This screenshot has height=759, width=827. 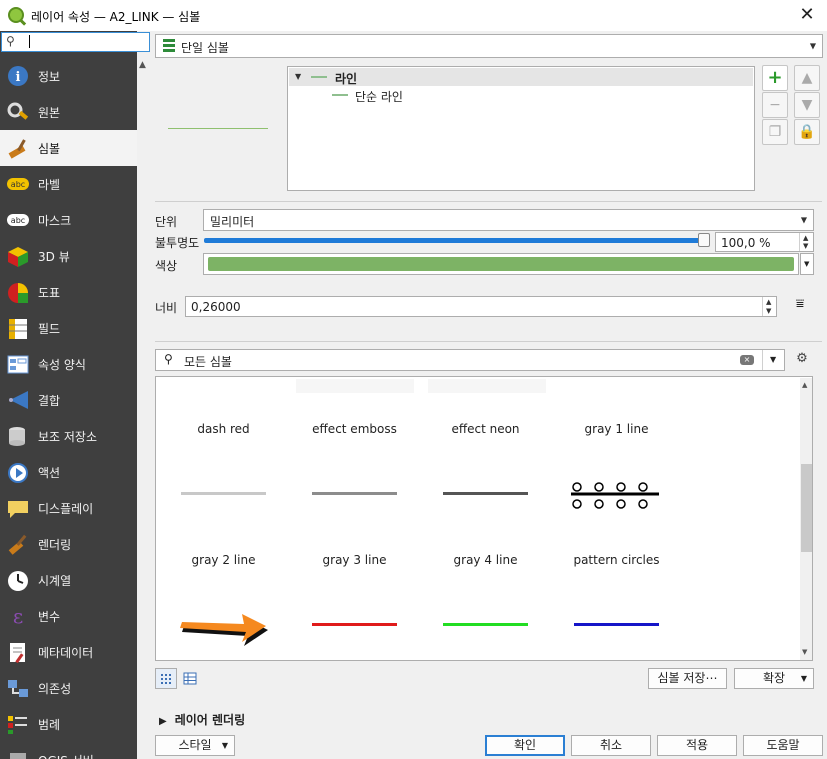 What do you see at coordinates (775, 132) in the screenshot?
I see `duplicate-layer-button: ❐` at bounding box center [775, 132].